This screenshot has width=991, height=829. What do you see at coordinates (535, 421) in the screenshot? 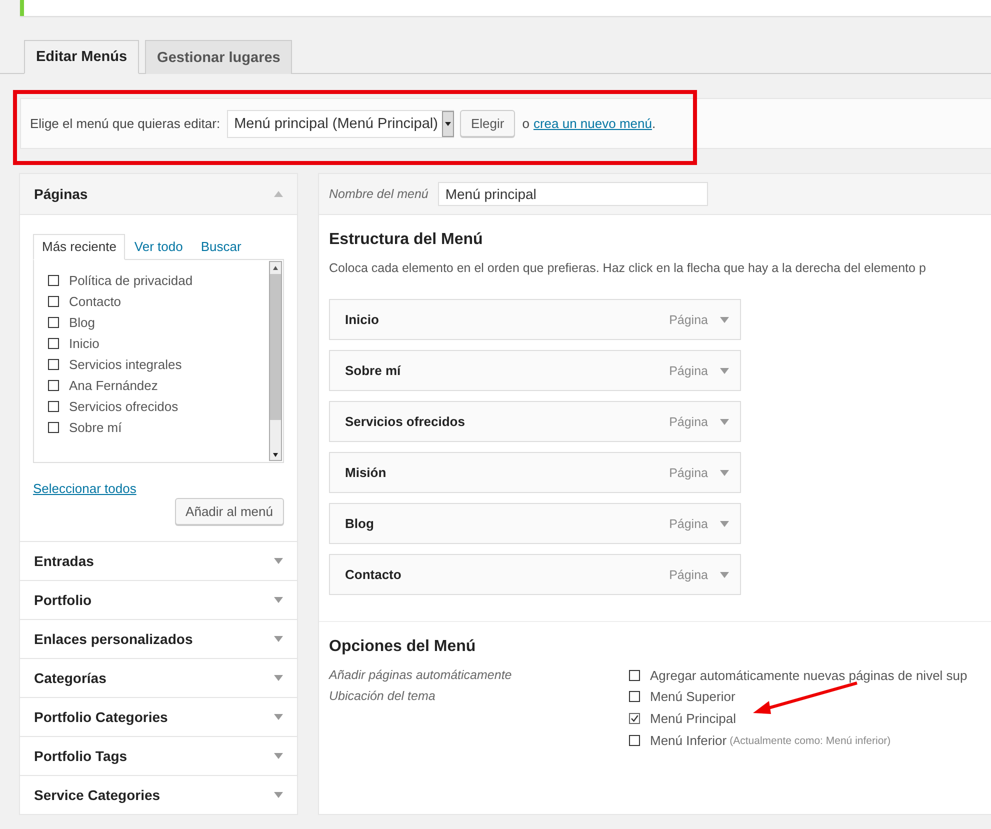
I see `menu-item-bar: Servicios ofrecidos Página` at bounding box center [535, 421].